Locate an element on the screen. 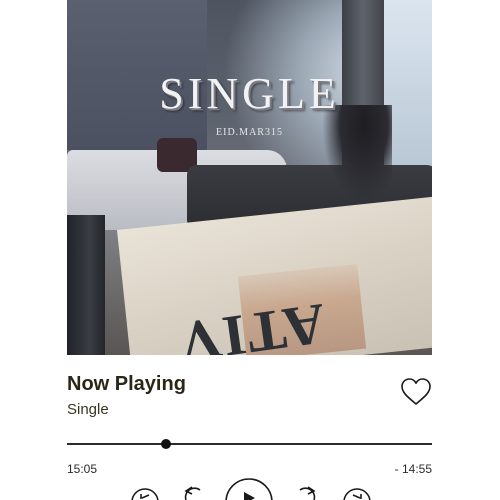  track-title: Now Playing is located at coordinates (126, 384).